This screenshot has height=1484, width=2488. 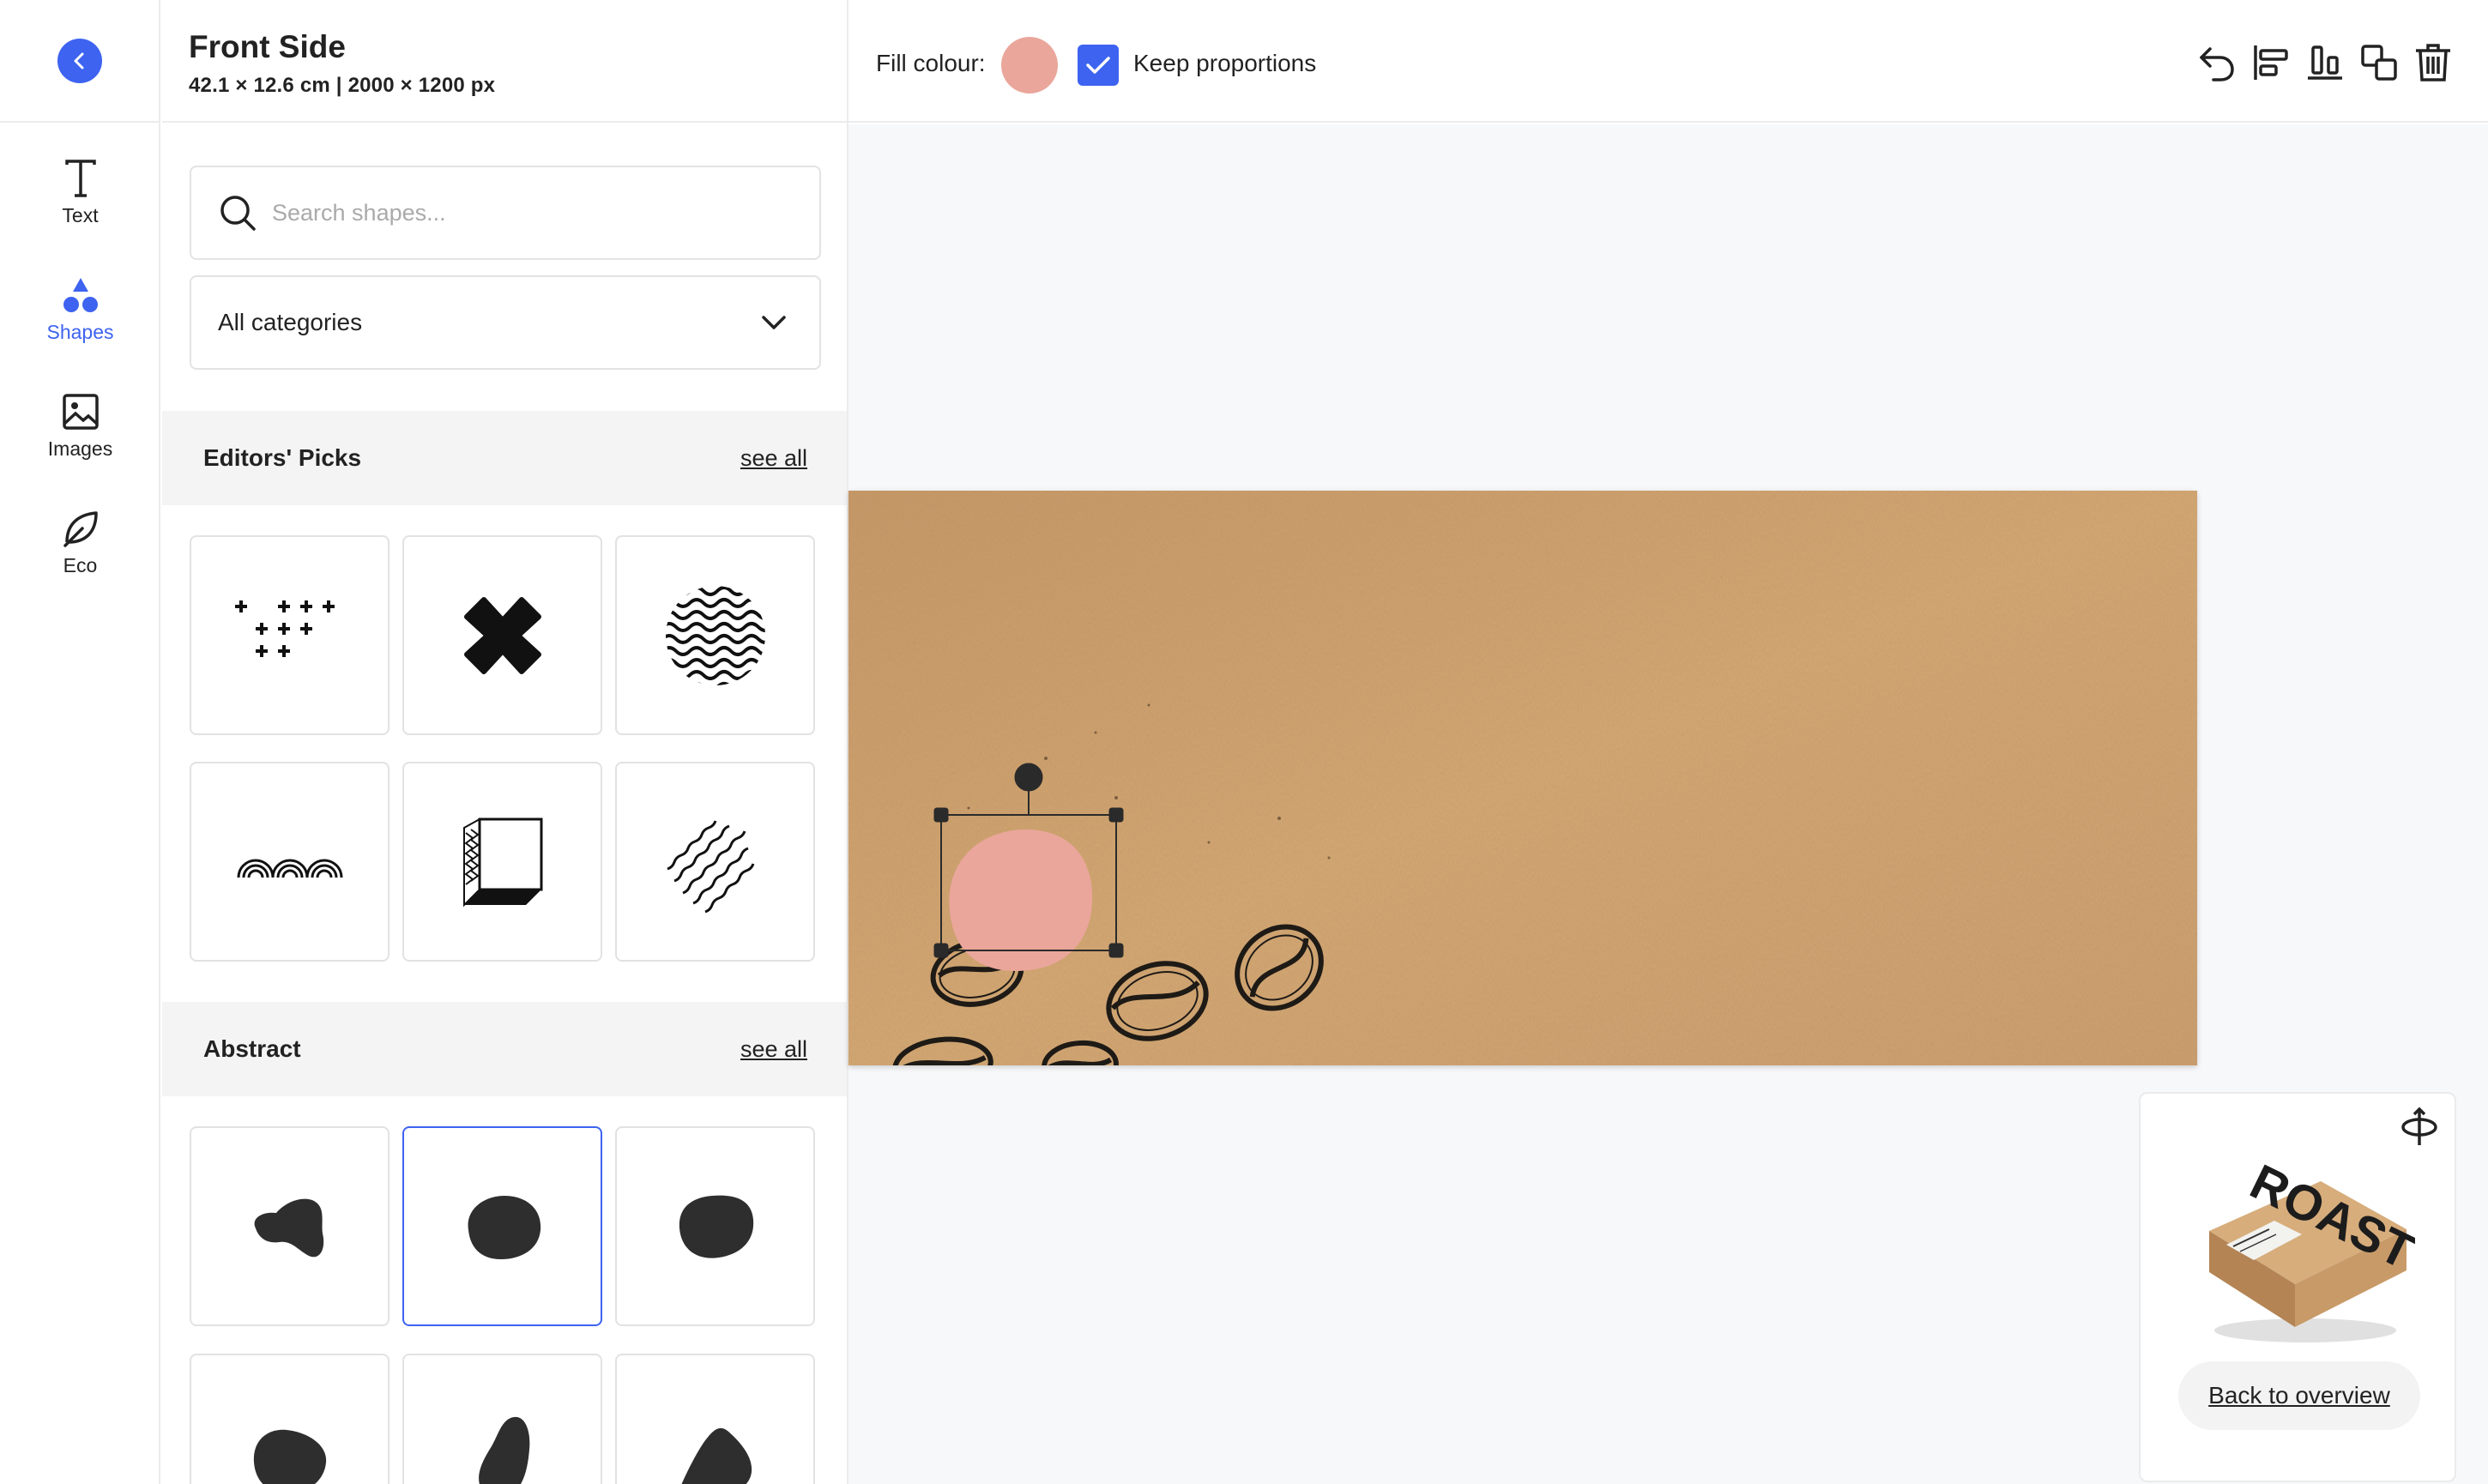 I want to click on section-abstract: Abstract see all, so click(x=504, y=1049).